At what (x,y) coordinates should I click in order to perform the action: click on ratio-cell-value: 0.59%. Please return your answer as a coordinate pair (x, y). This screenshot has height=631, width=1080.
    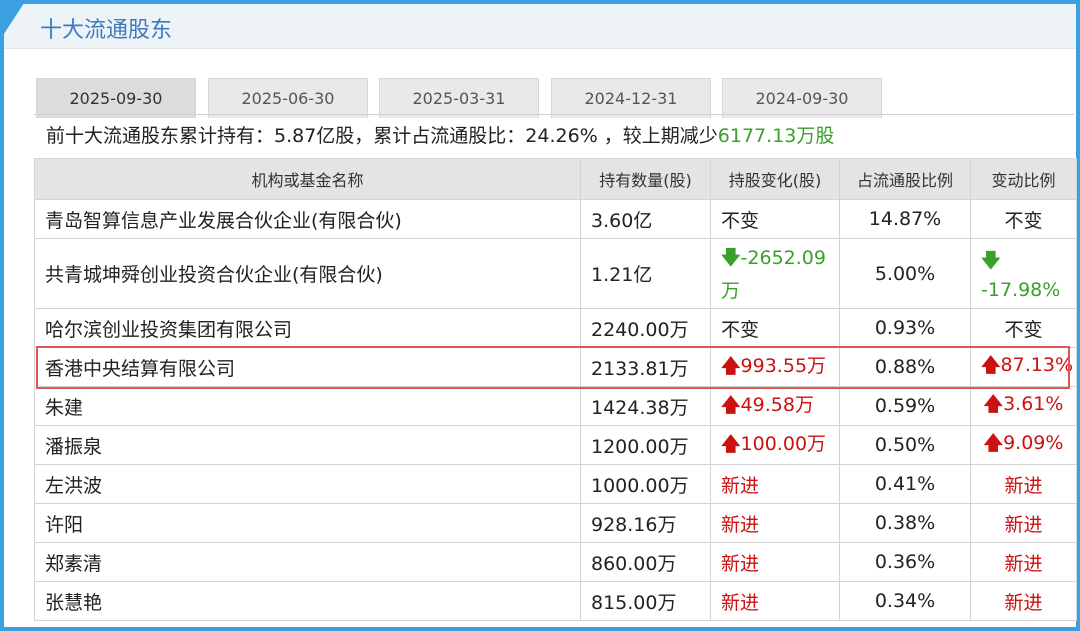
    Looking at the image, I should click on (905, 406).